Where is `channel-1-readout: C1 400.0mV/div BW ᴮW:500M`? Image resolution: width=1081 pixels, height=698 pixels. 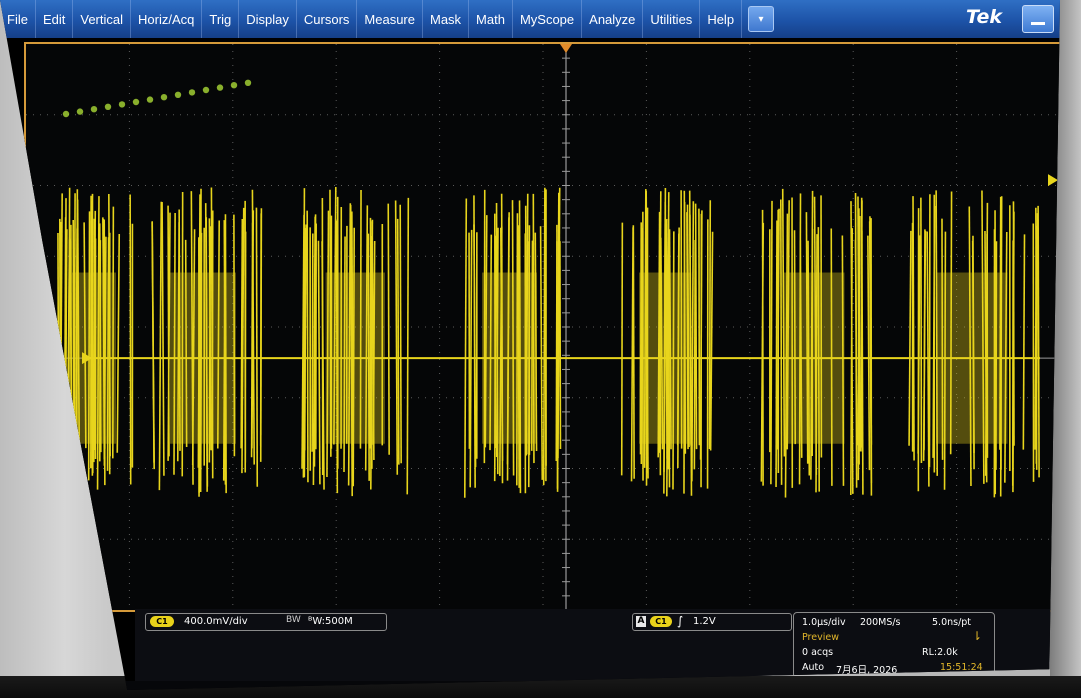 channel-1-readout: C1 400.0mV/div BW ᴮW:500M is located at coordinates (266, 622).